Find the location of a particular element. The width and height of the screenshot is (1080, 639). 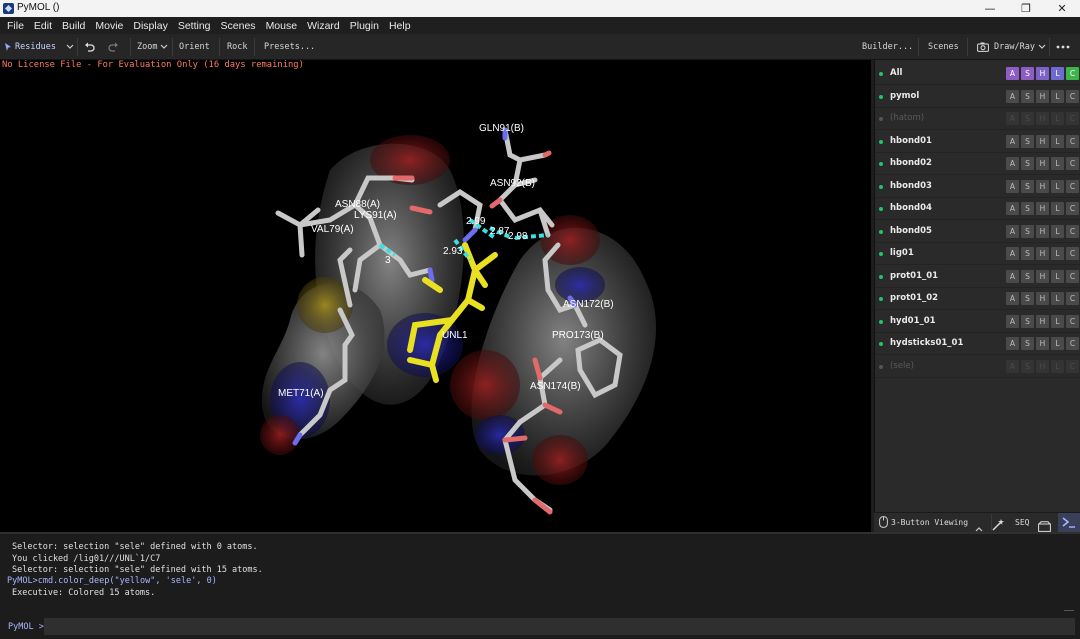

rock-button: Rock is located at coordinates (237, 47).